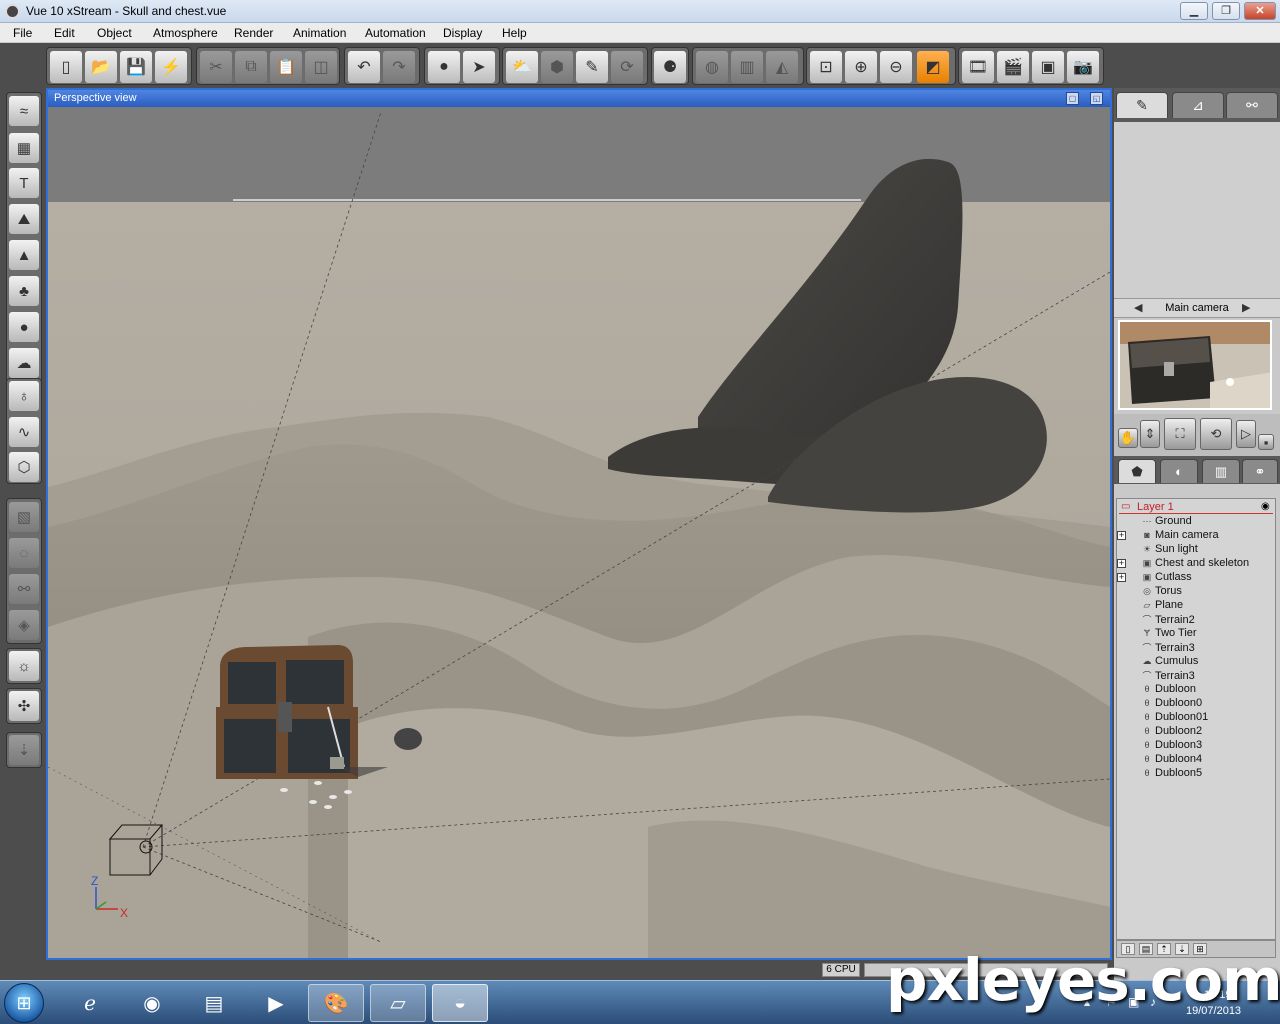 This screenshot has height=1024, width=1280. What do you see at coordinates (1265, 506) in the screenshot?
I see `eye-icon: ◉` at bounding box center [1265, 506].